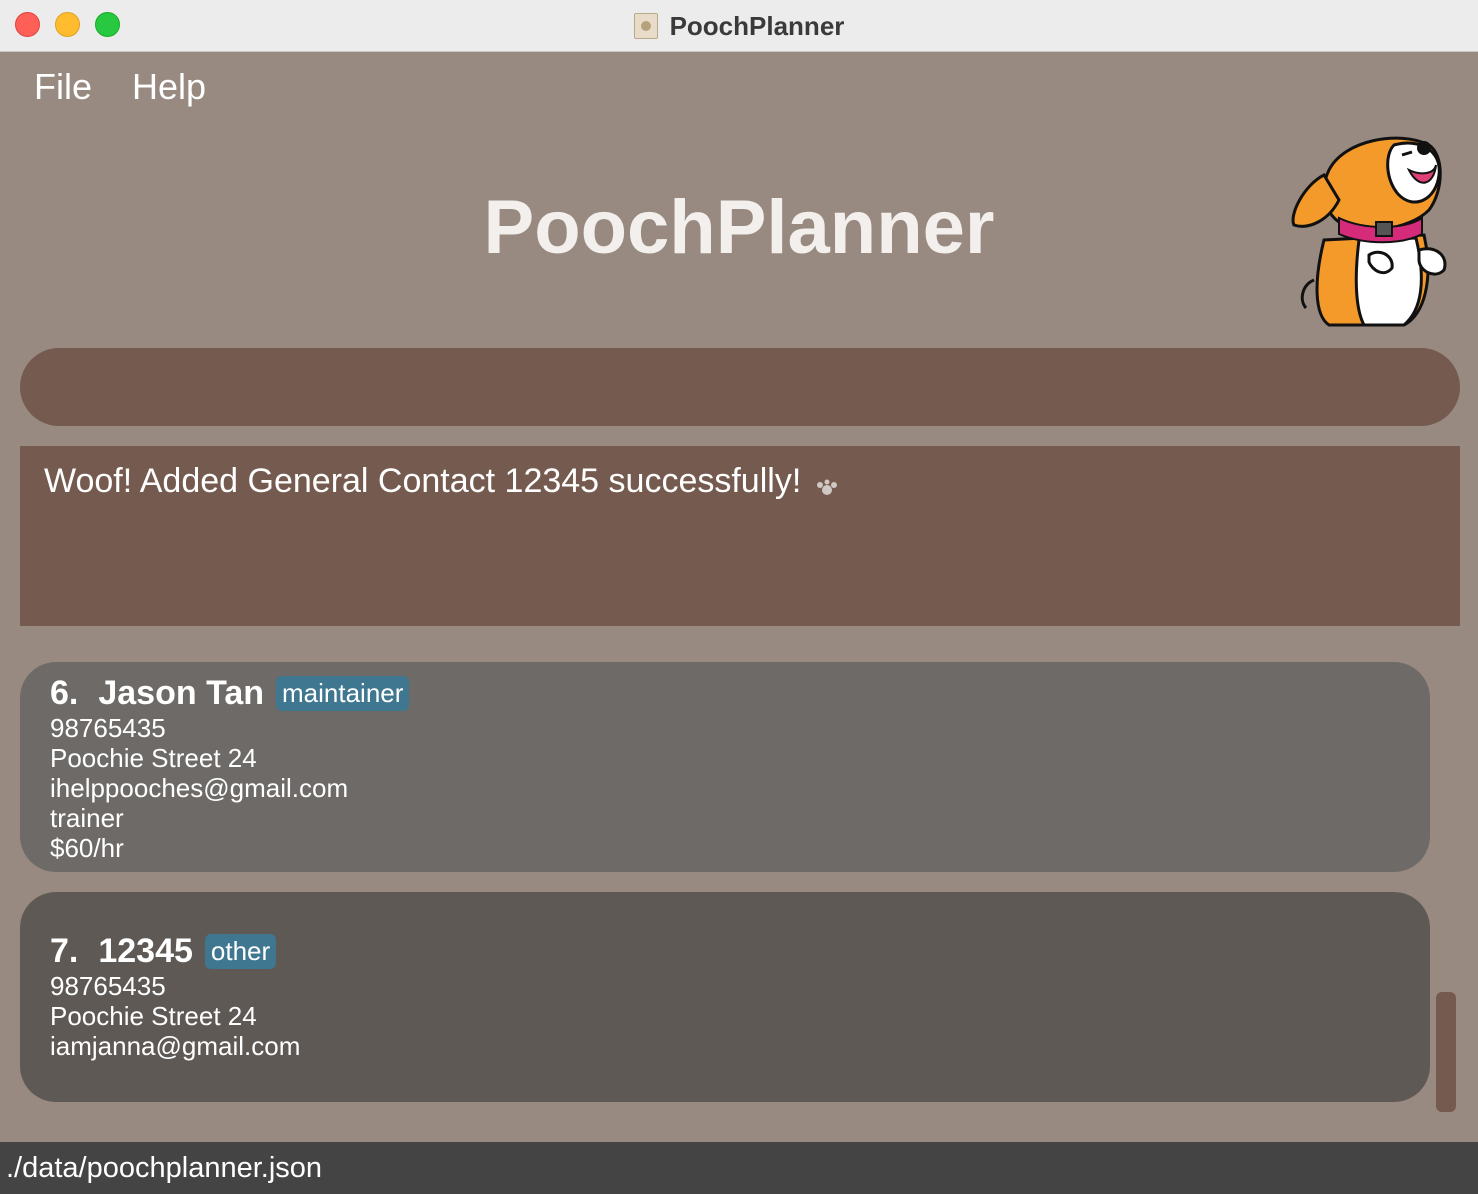 The height and width of the screenshot is (1194, 1478). What do you see at coordinates (1446, 1052) in the screenshot?
I see `list-scrollbar` at bounding box center [1446, 1052].